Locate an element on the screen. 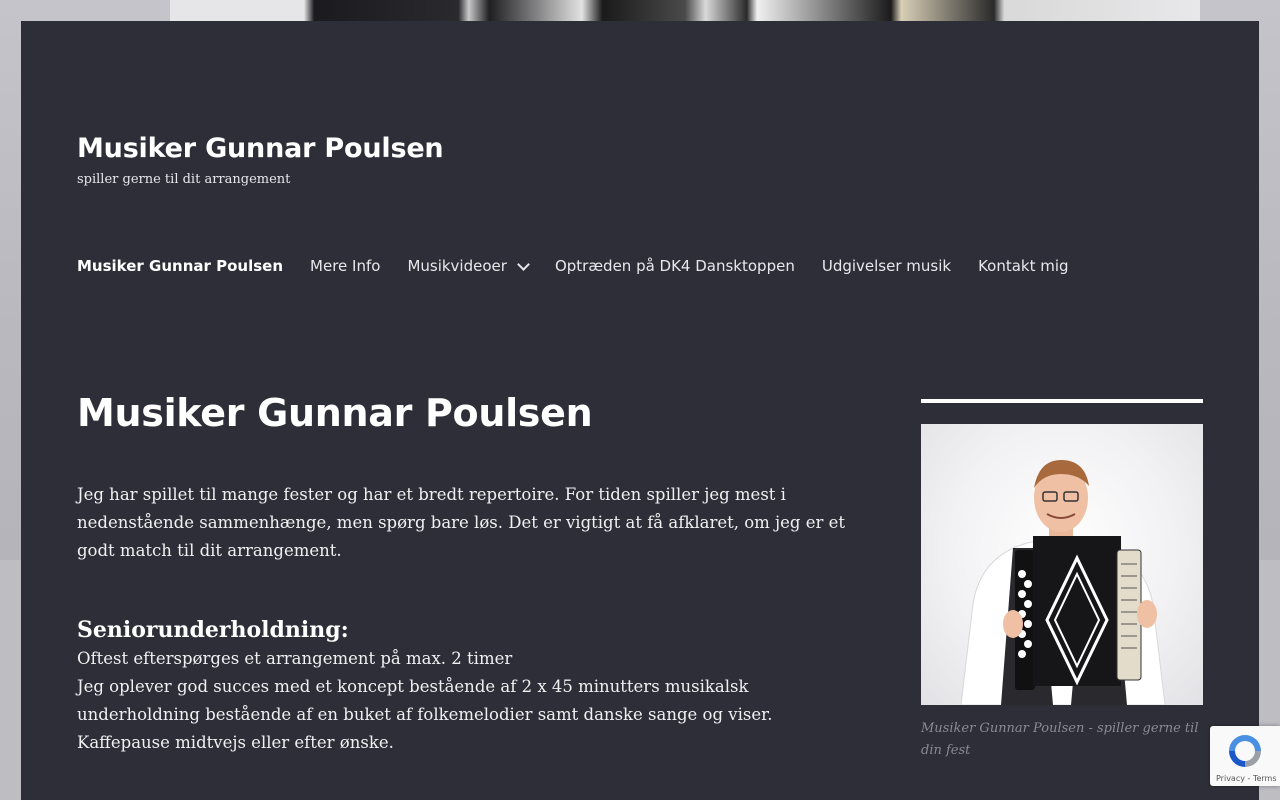 This screenshot has height=800, width=1280. nav-item-label: Kontakt mig is located at coordinates (1023, 266).